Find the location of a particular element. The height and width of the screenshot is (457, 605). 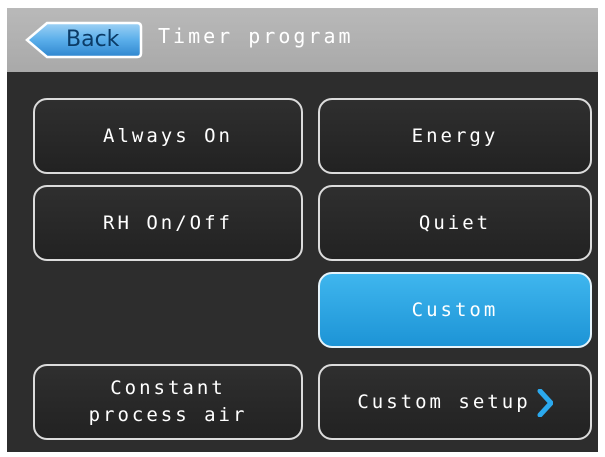

quiet-button: Quiet is located at coordinates (455, 223).